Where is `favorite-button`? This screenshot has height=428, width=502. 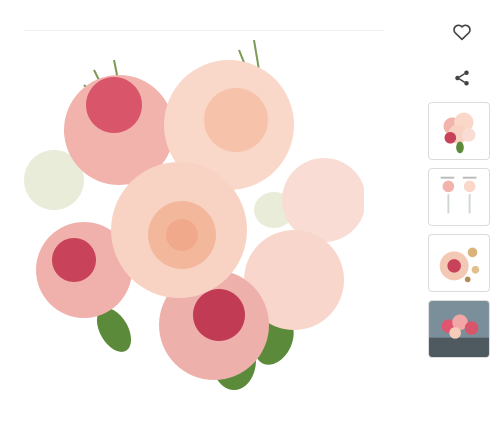 favorite-button is located at coordinates (462, 32).